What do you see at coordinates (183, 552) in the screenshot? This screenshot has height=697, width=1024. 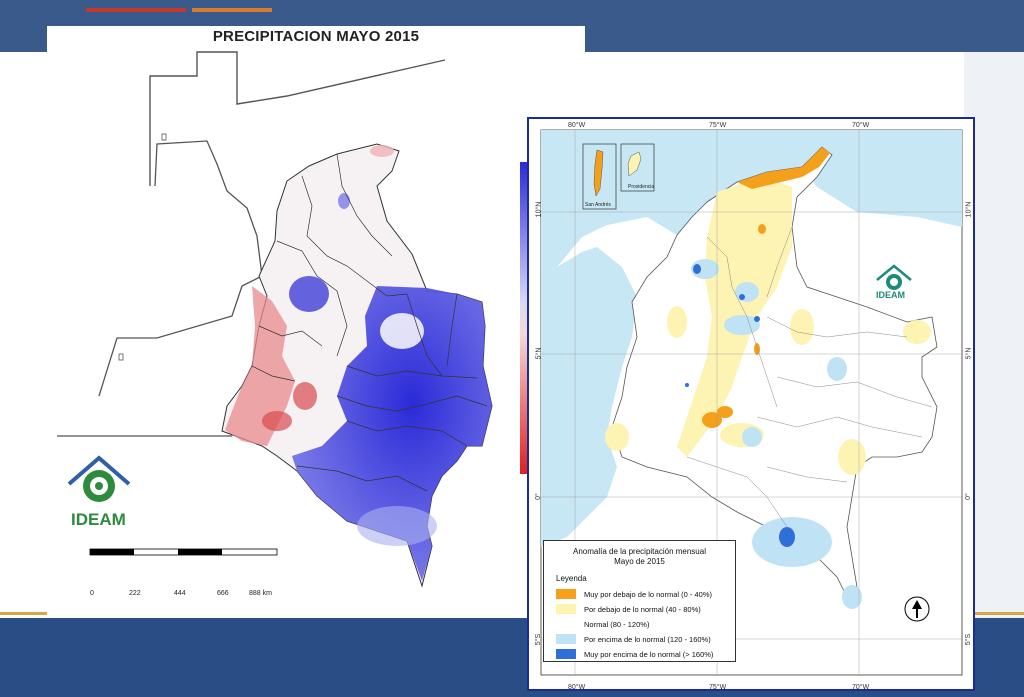 I see `scale-bar` at bounding box center [183, 552].